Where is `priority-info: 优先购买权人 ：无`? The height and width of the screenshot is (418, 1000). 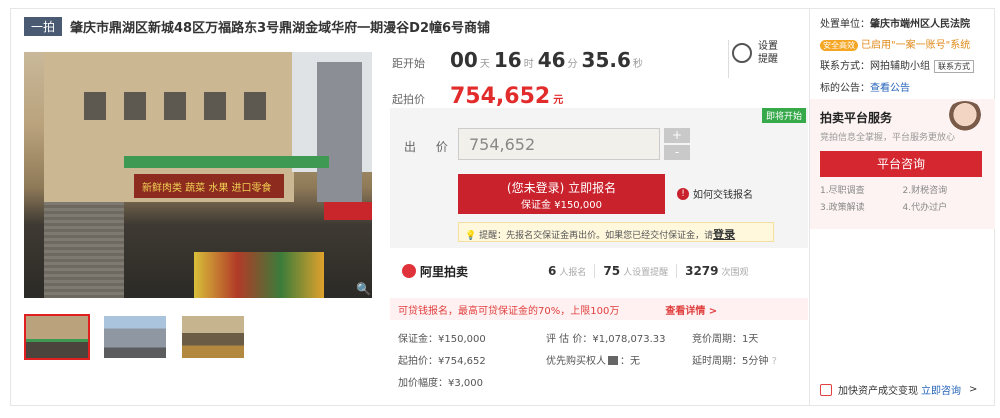 priority-info: 优先购买权人 ：无 is located at coordinates (593, 361).